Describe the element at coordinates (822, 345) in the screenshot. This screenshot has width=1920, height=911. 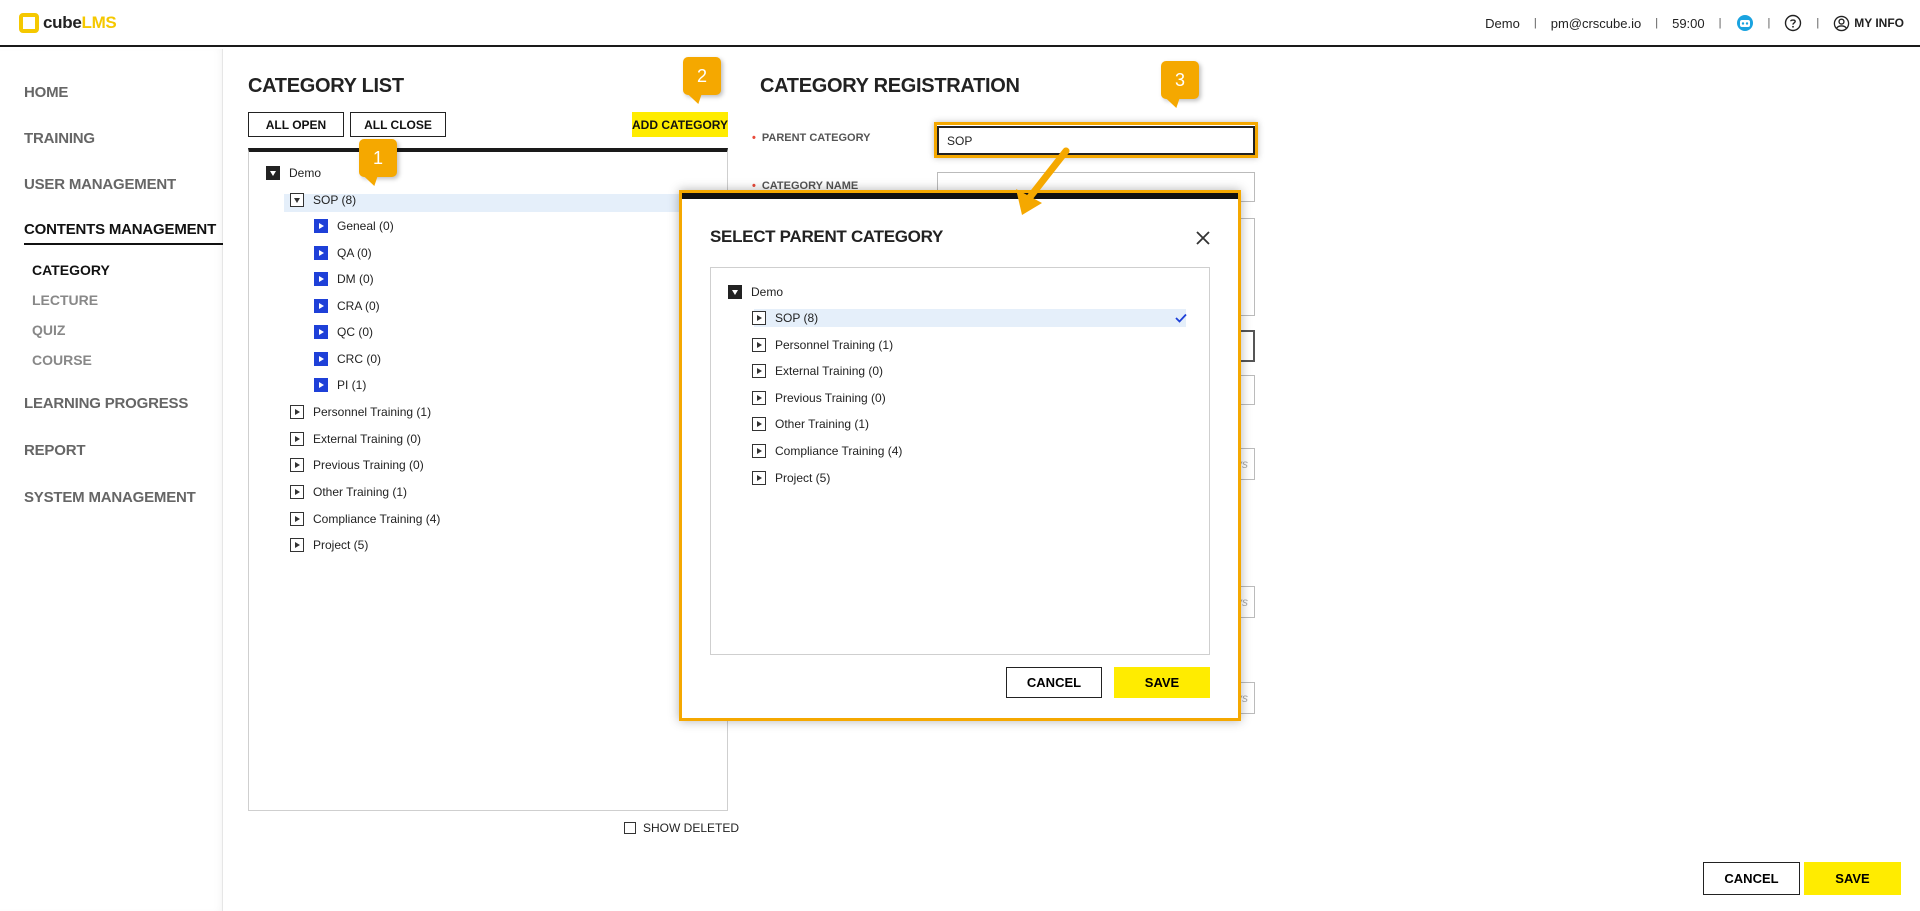
I see `modal-tree-node: Personnel Training (1)` at that location.